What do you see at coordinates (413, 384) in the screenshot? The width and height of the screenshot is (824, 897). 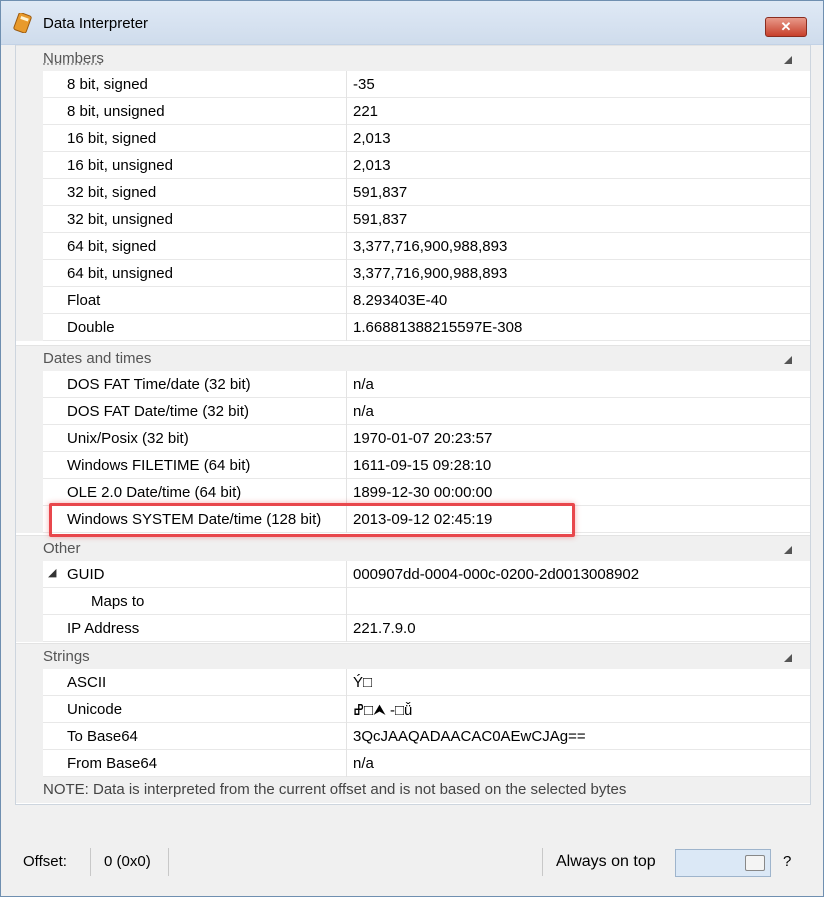 I see `row-dos-fat-time-date: DOS FAT Time/date (32 bit) n/a` at bounding box center [413, 384].